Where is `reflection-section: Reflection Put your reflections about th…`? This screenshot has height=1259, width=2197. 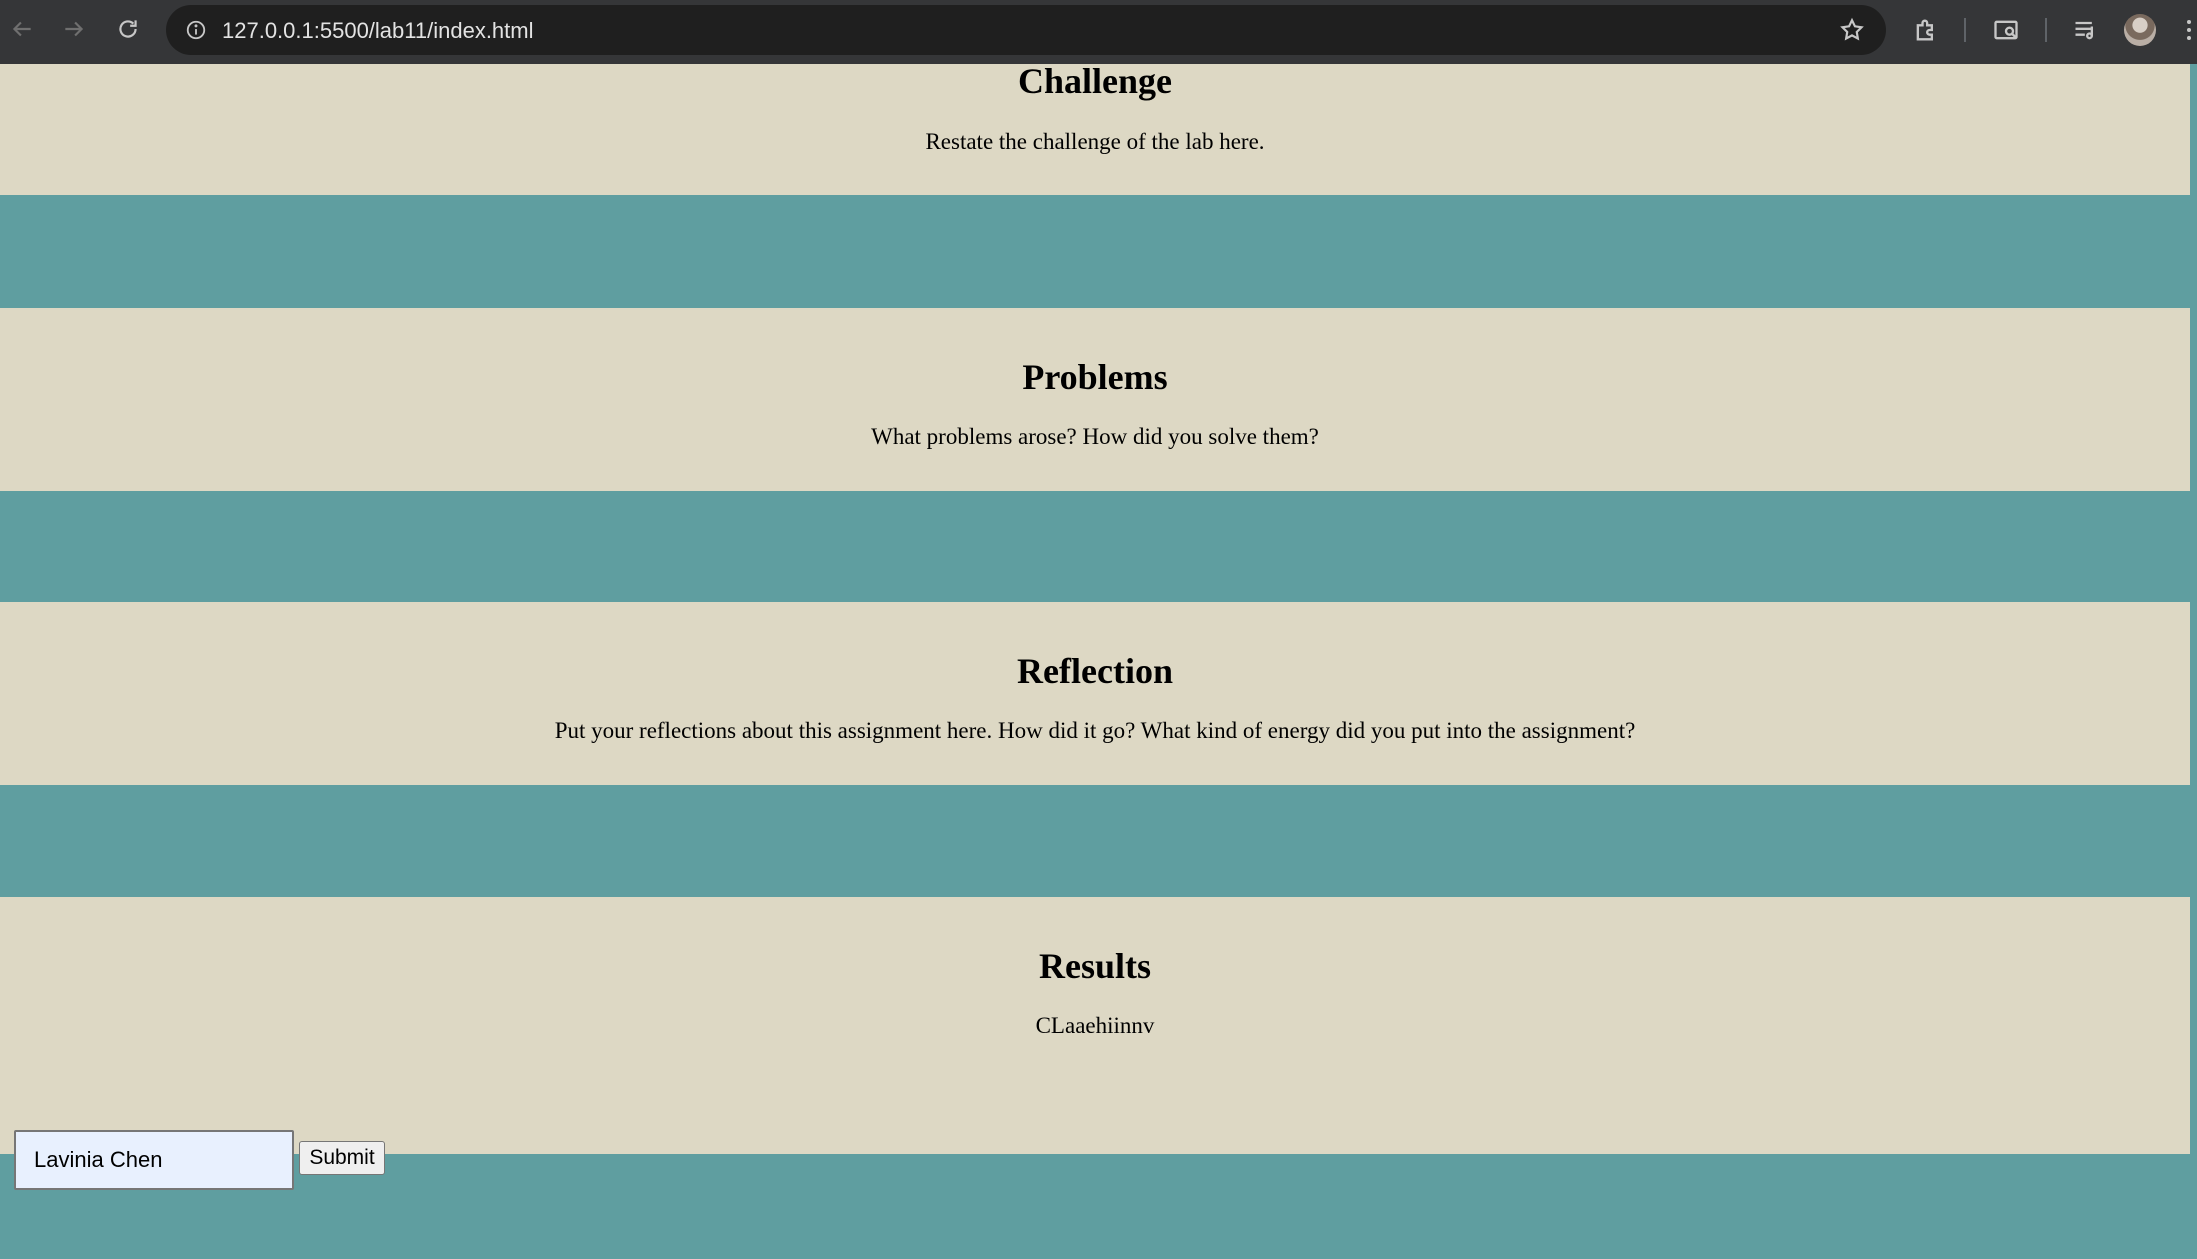 reflection-section: Reflection Put your reflections about th… is located at coordinates (1095, 693).